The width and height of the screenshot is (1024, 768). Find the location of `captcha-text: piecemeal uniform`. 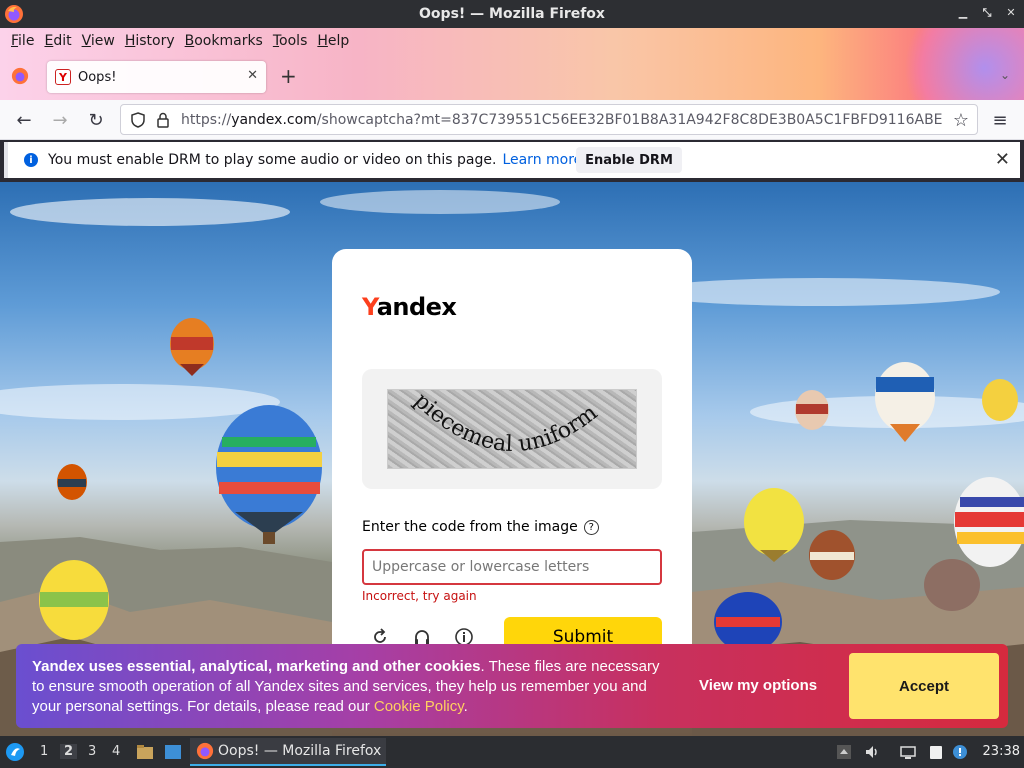

captcha-text: piecemeal uniform is located at coordinates (505, 423).